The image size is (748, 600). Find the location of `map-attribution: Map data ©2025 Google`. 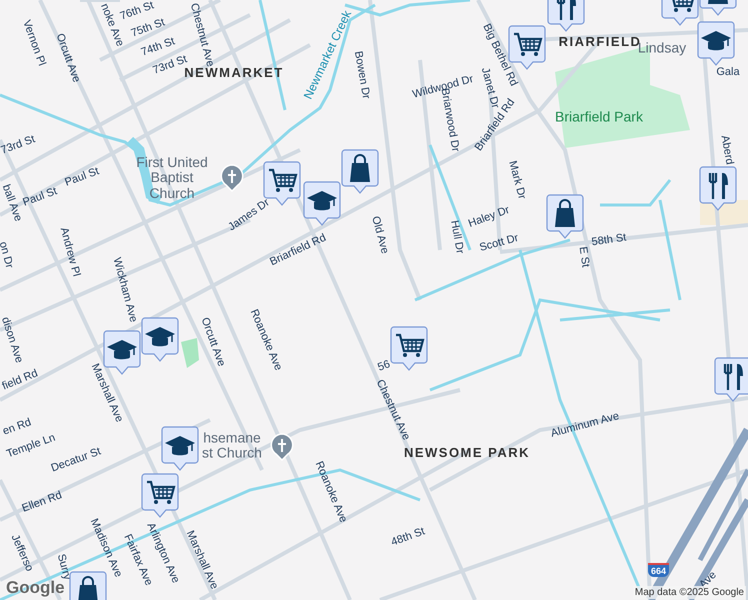

map-attribution: Map data ©2025 Google is located at coordinates (689, 592).